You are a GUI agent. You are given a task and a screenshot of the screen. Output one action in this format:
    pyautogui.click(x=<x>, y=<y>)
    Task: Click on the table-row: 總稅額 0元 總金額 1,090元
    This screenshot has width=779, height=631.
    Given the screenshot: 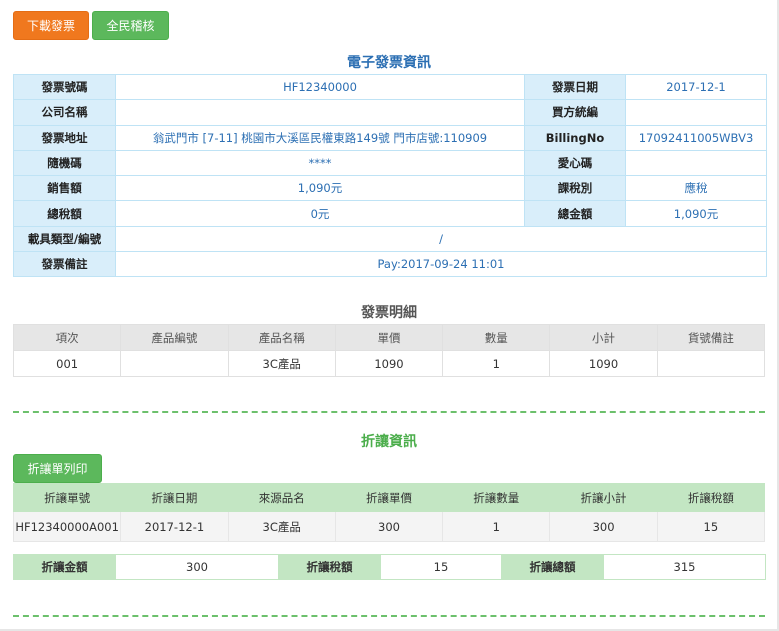 What is the action you would take?
    pyautogui.click(x=390, y=213)
    